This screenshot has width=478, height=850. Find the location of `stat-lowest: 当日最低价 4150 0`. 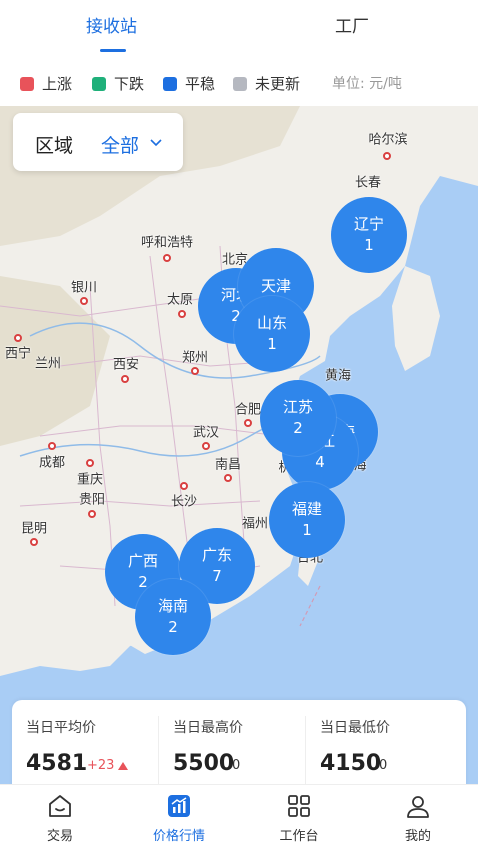

stat-lowest: 当日最低价 4150 0 is located at coordinates (379, 748).